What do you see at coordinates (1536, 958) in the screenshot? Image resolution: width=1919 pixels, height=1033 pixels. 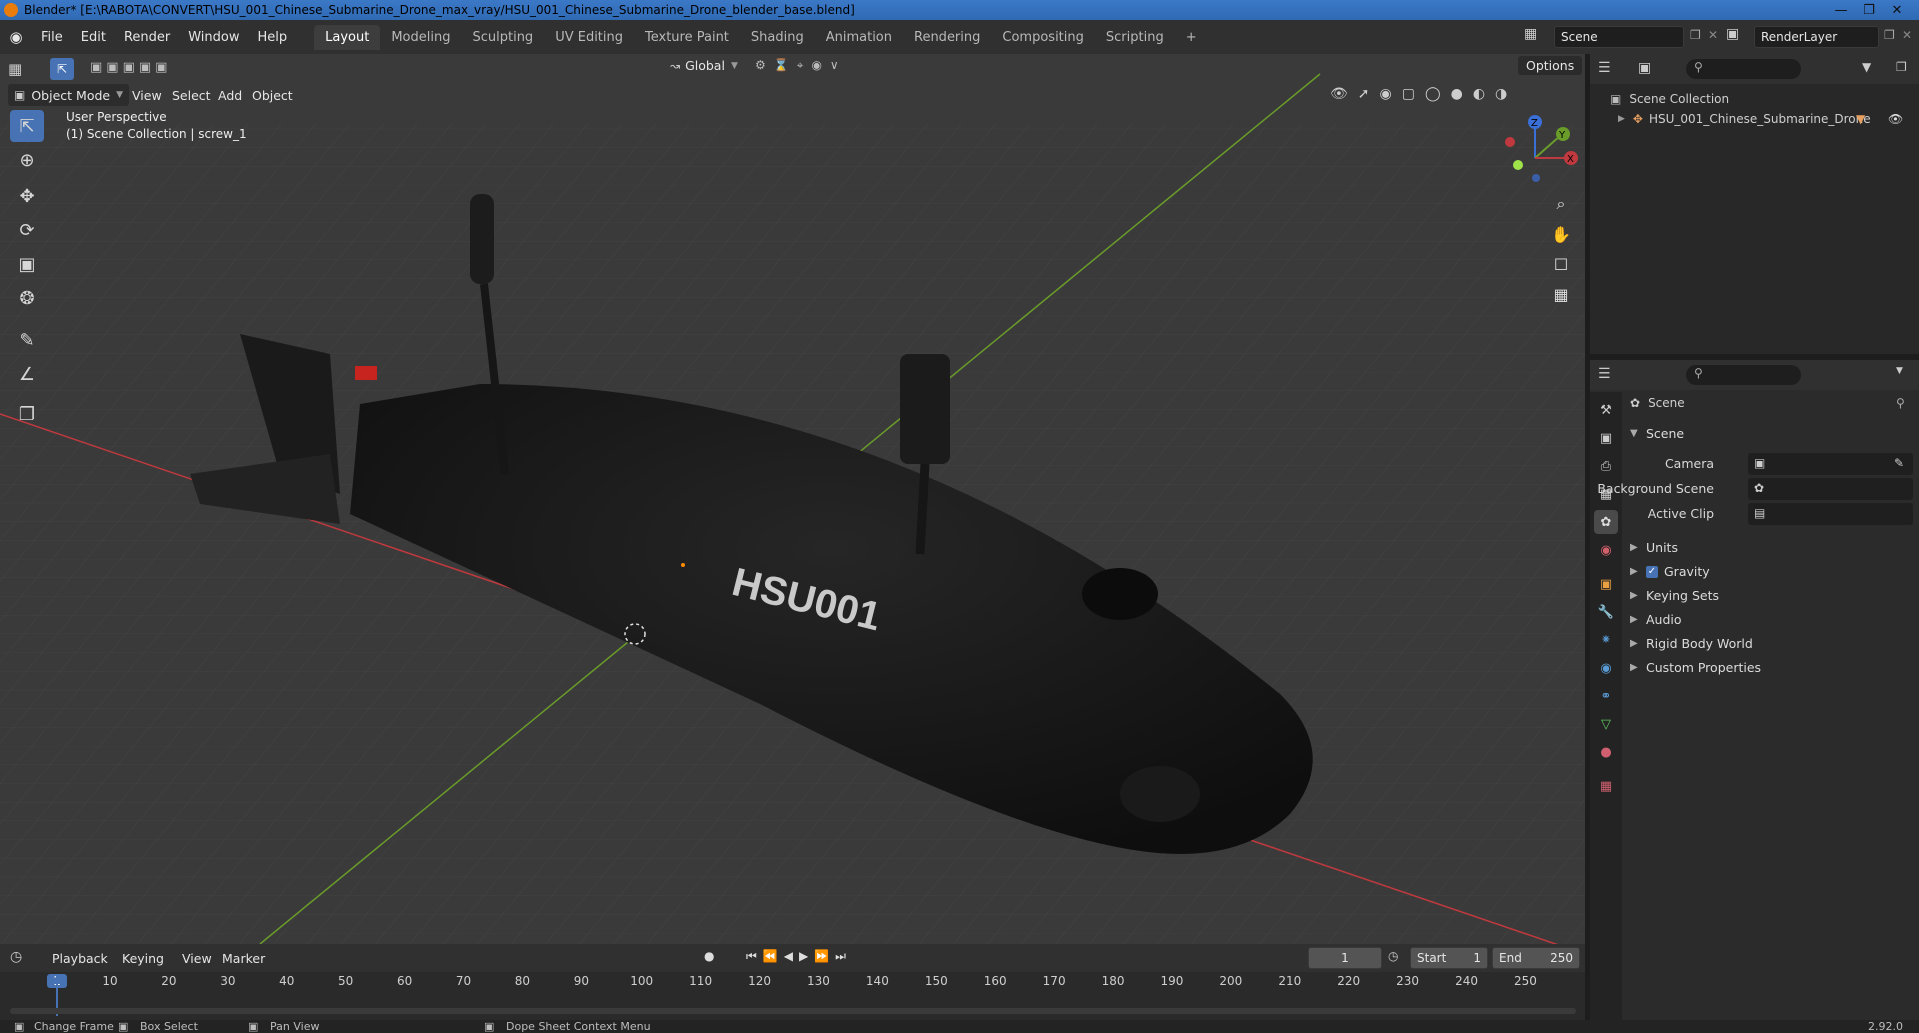 I see `end-frame-field: End 250` at bounding box center [1536, 958].